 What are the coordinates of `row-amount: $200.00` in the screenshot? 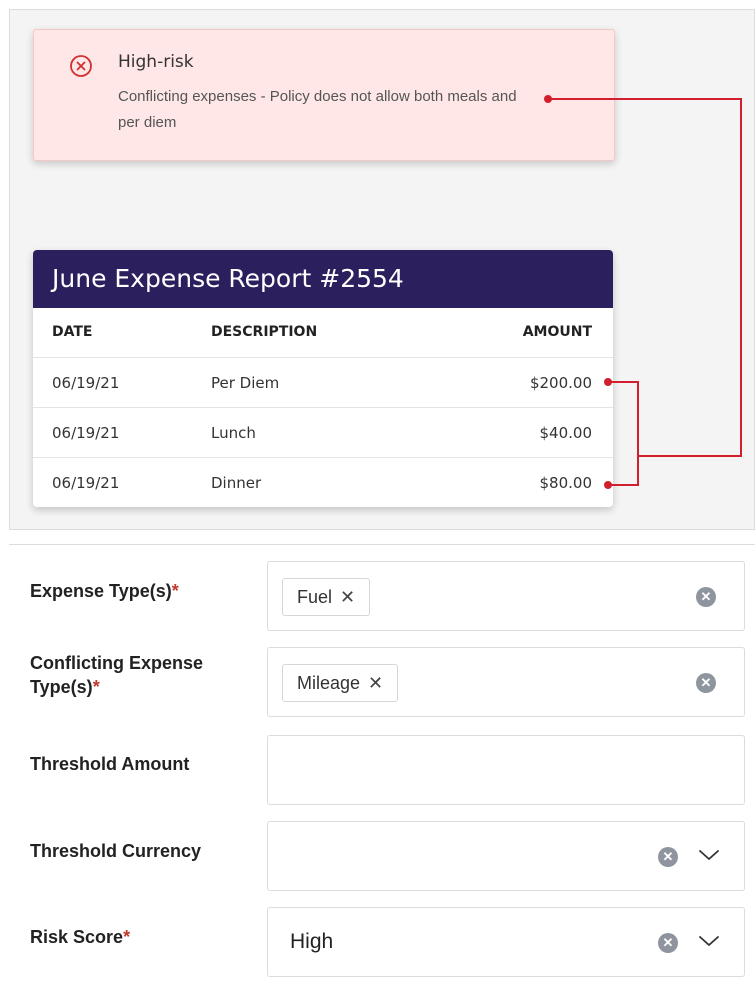 It's located at (560, 383).